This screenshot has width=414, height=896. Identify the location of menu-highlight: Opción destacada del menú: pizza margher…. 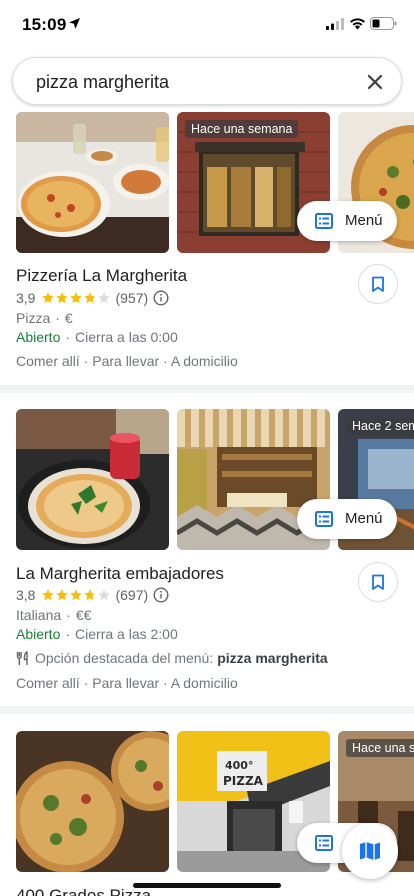
(172, 658).